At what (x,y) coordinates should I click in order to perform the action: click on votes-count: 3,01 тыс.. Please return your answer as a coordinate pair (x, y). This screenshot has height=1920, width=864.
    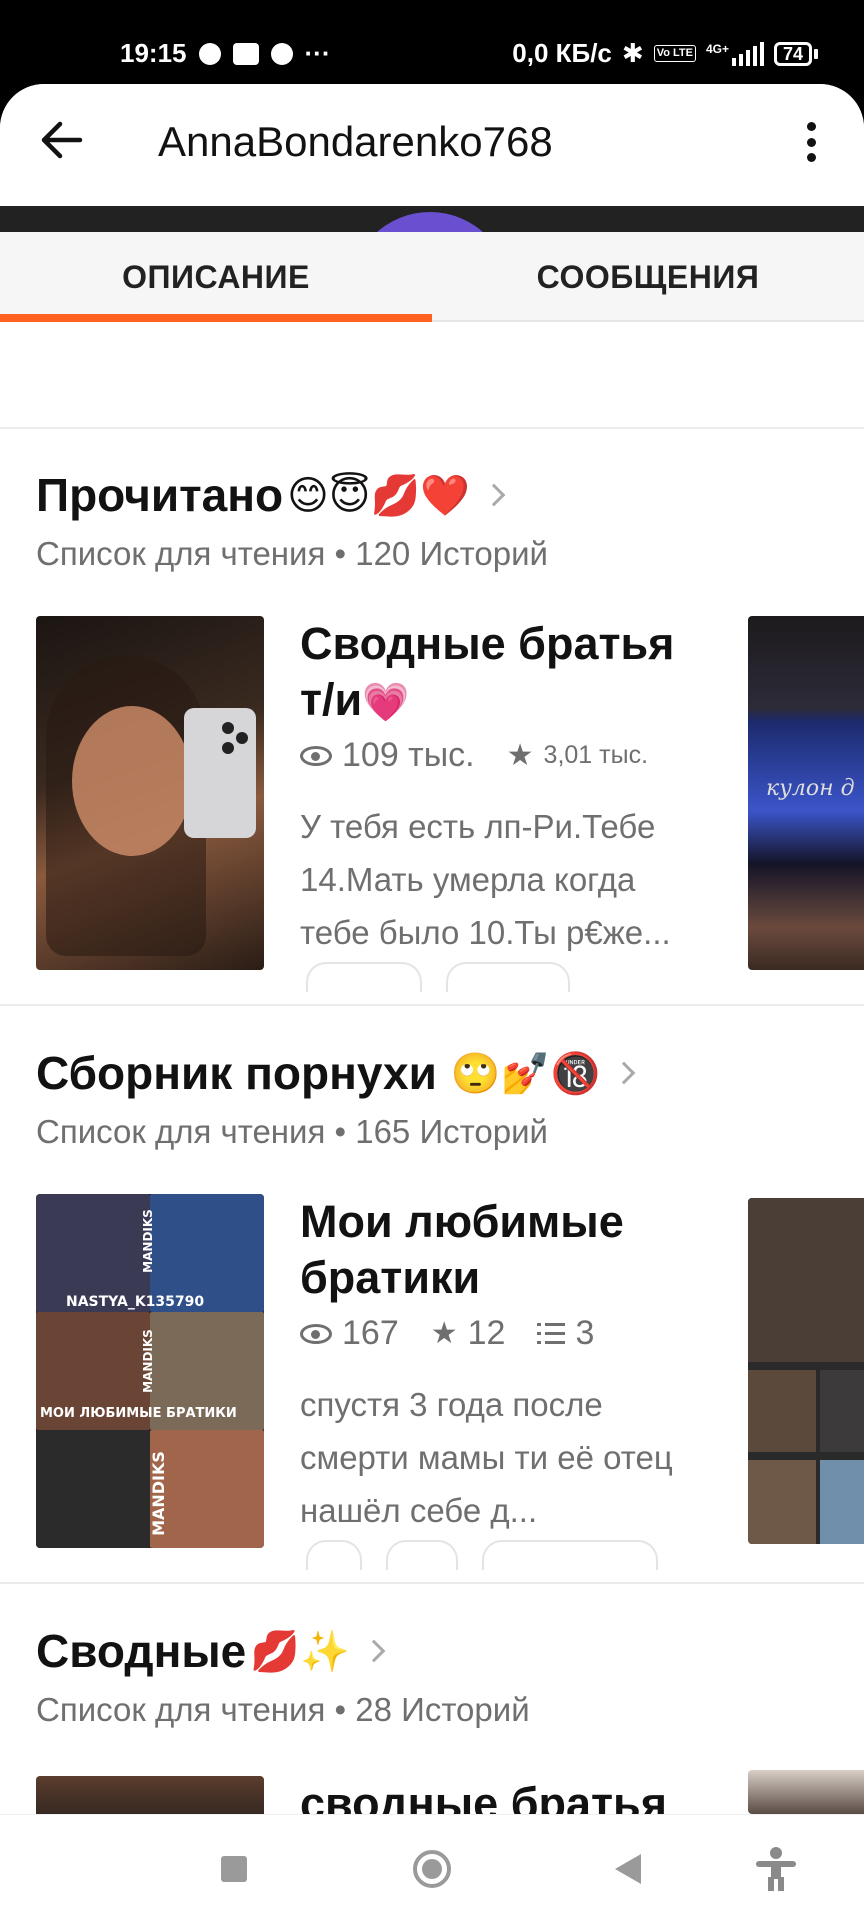
    Looking at the image, I should click on (596, 755).